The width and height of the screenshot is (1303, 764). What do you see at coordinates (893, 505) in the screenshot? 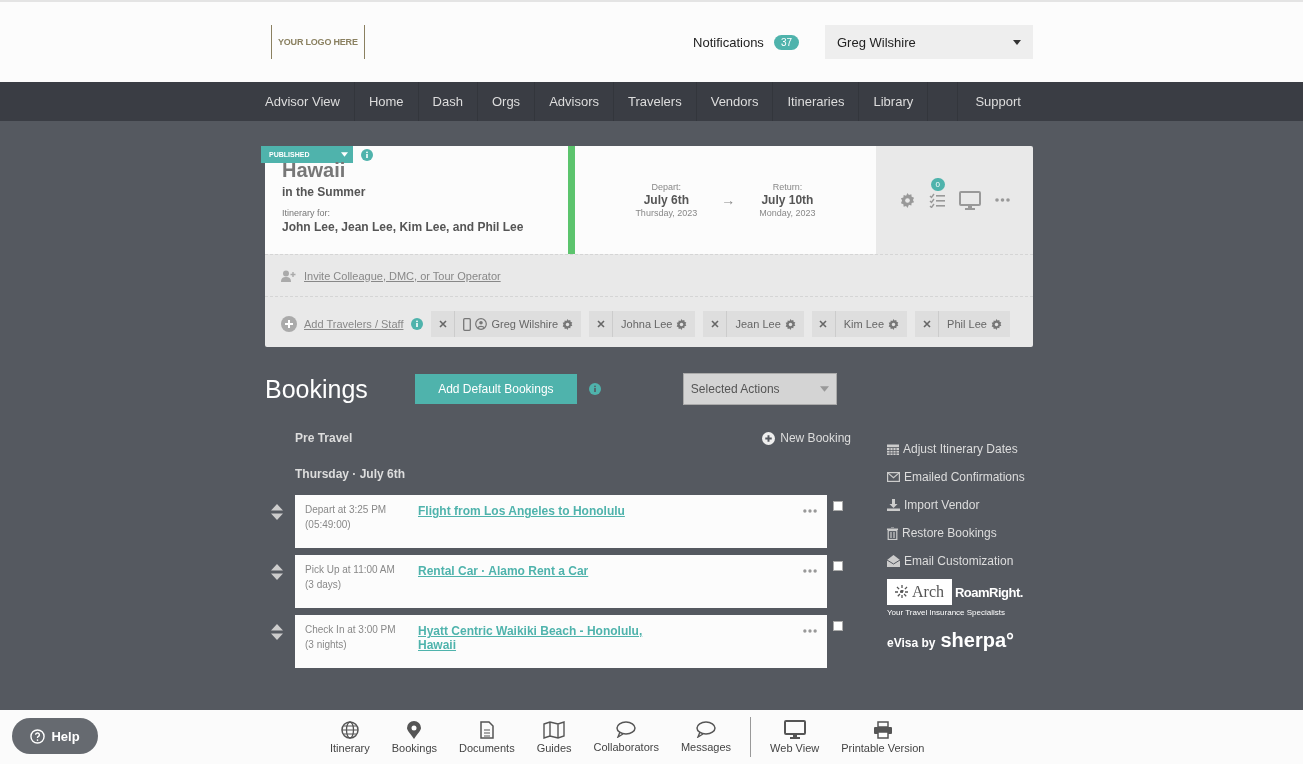
I see `download-icon` at bounding box center [893, 505].